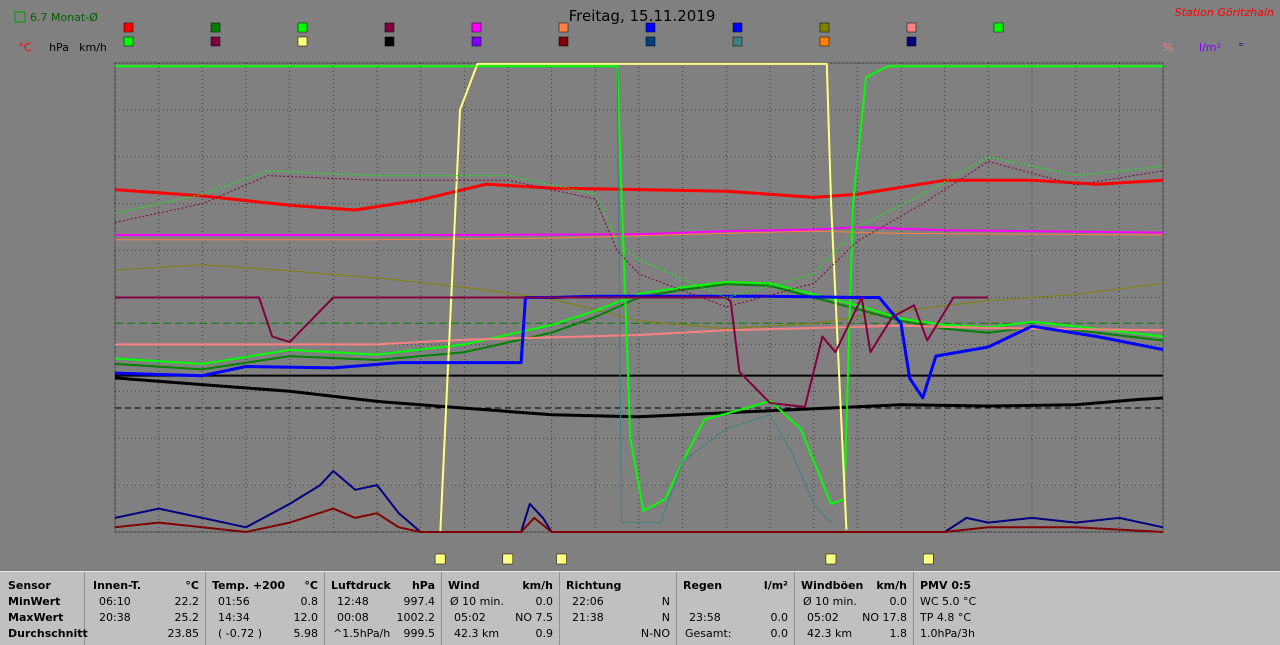 The width and height of the screenshot is (1280, 645). I want to click on stats-avg-note: Gesamt:, so click(708, 633).